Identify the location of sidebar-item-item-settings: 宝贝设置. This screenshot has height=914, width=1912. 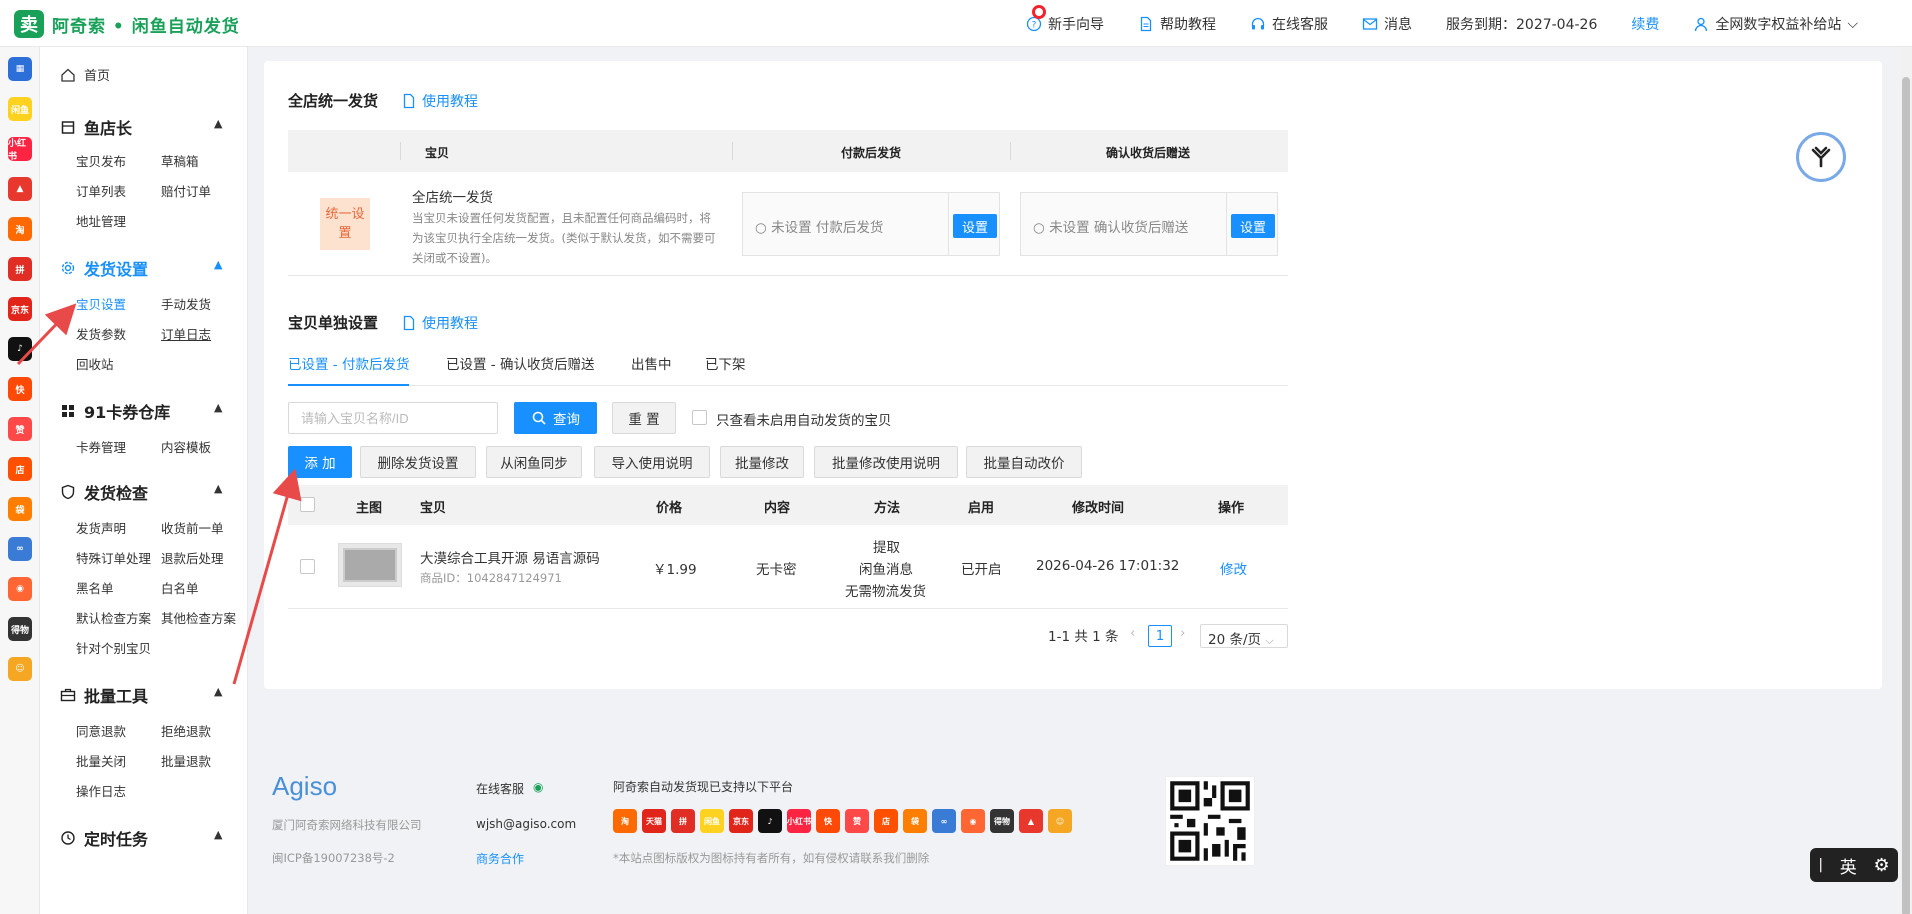
(101, 303).